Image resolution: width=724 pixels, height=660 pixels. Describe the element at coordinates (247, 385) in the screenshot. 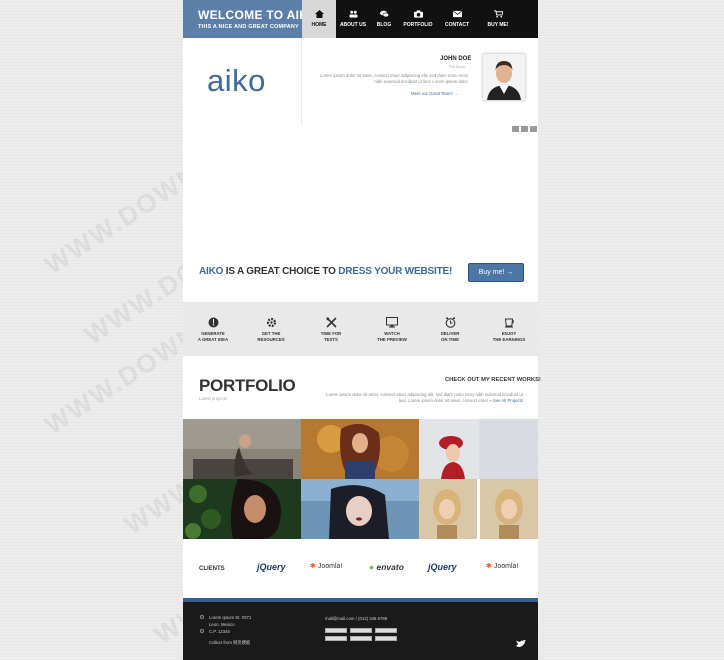

I see `portfolio-title: PORTFOLIO` at that location.